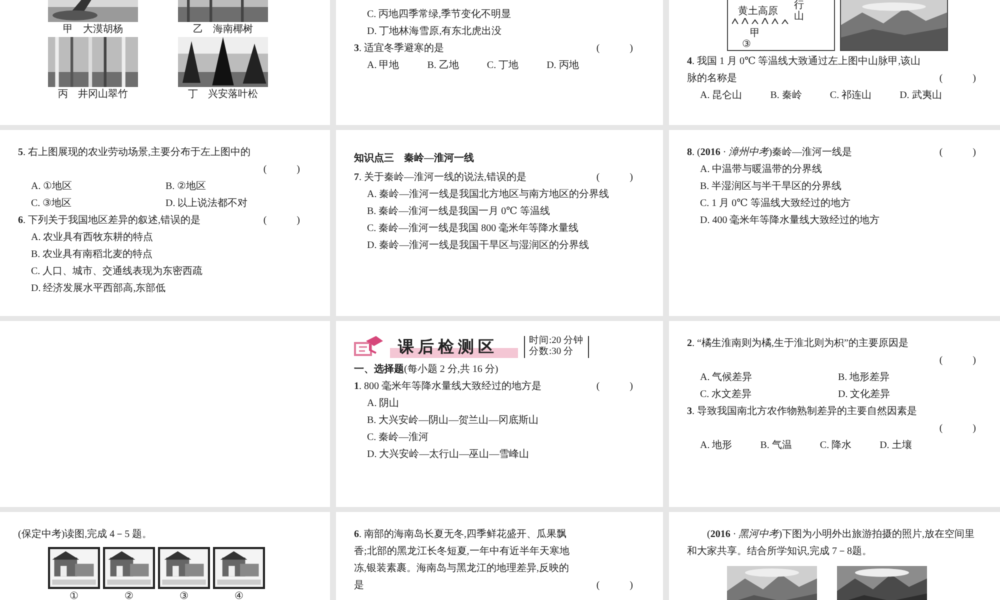  What do you see at coordinates (165, 414) in the screenshot?
I see `blank-slide` at bounding box center [165, 414].